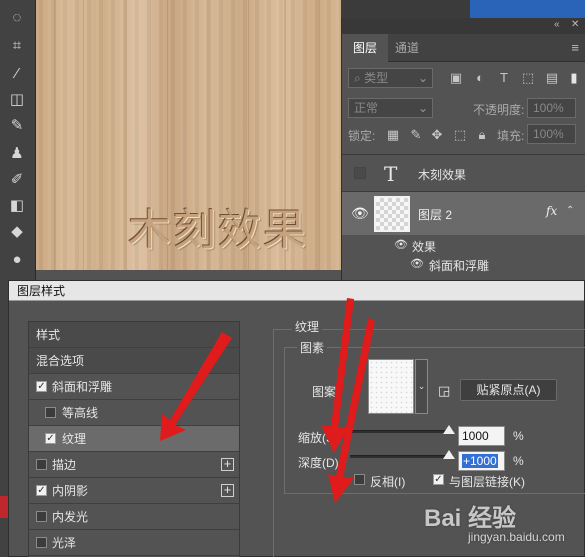 The image size is (585, 557). Describe the element at coordinates (134, 465) in the screenshot. I see `style-item-stroke: 描边 +` at that location.